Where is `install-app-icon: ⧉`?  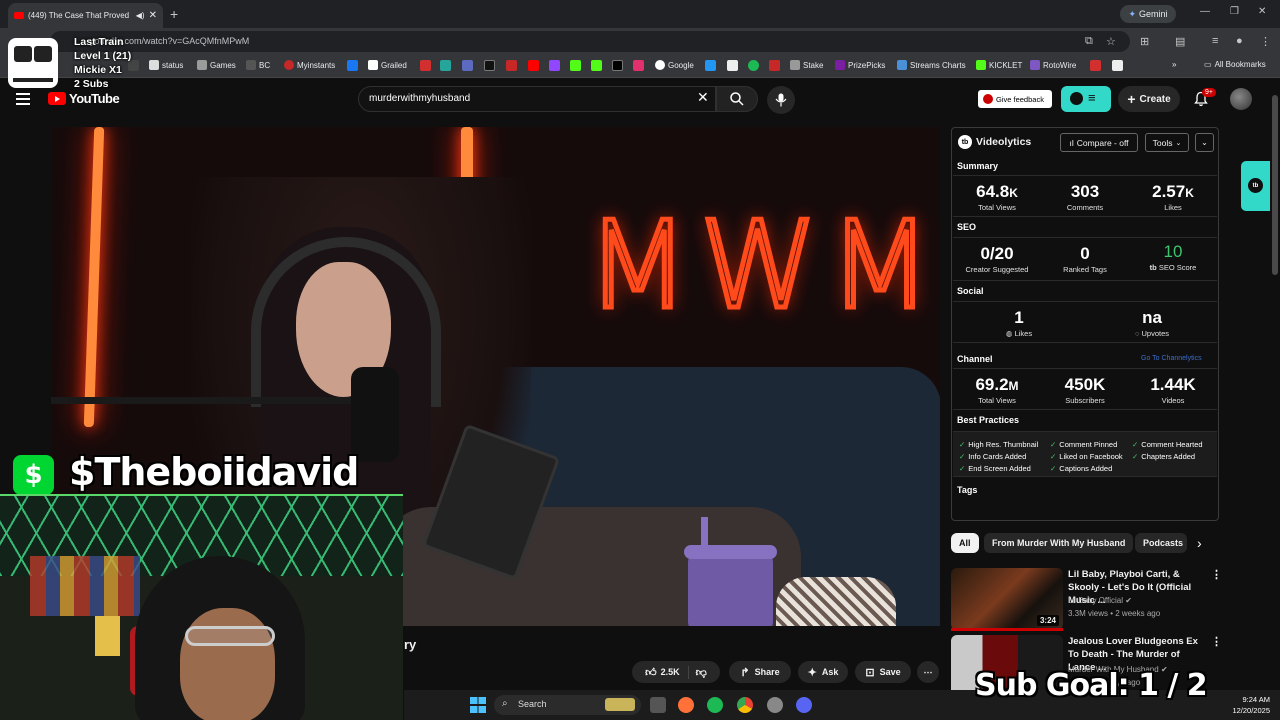
install-app-icon: ⧉ is located at coordinates (1089, 41).